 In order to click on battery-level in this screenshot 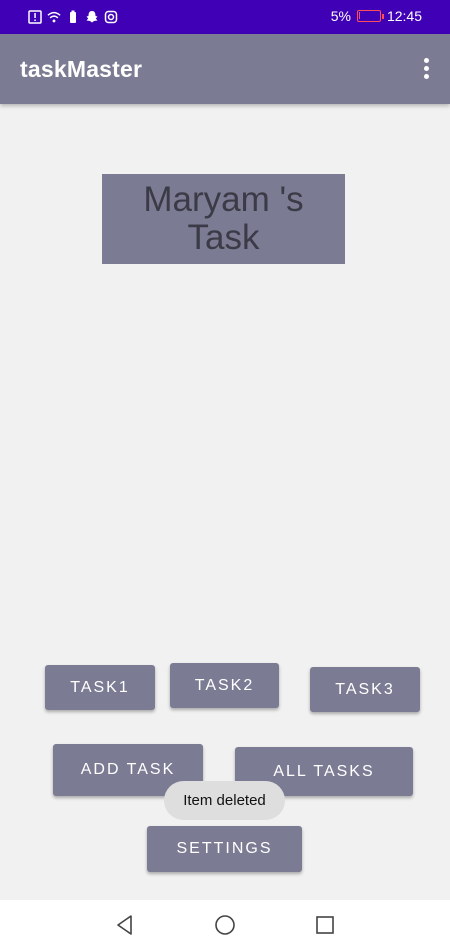, I will do `click(359, 15)`.